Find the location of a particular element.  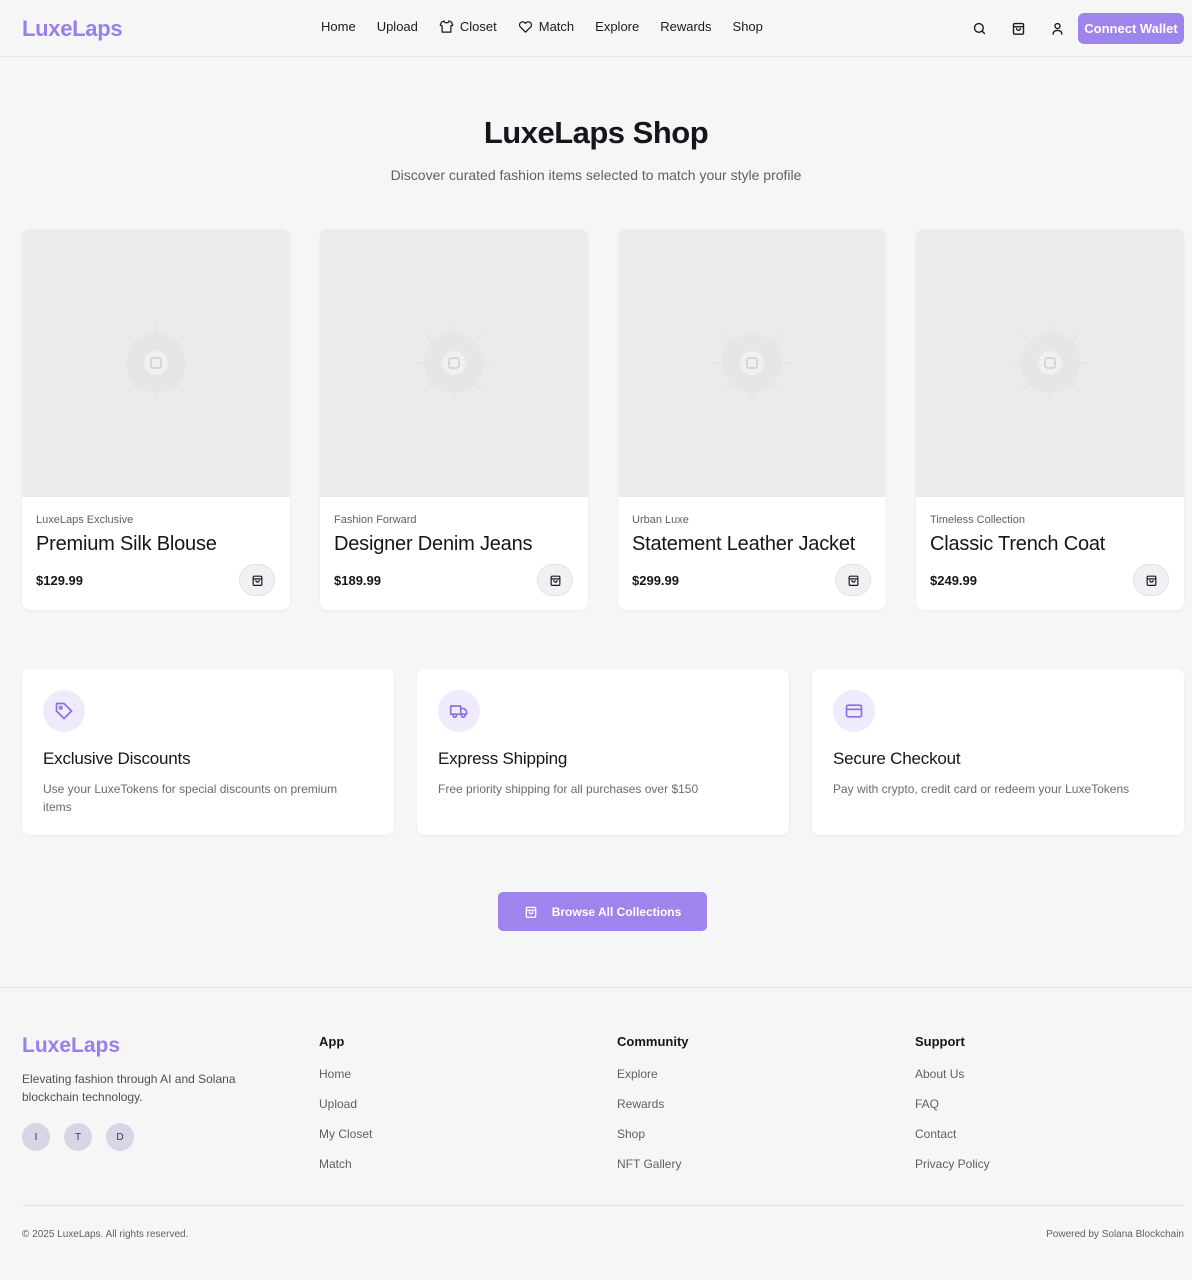

nav-rewards: Rewards is located at coordinates (685, 26).